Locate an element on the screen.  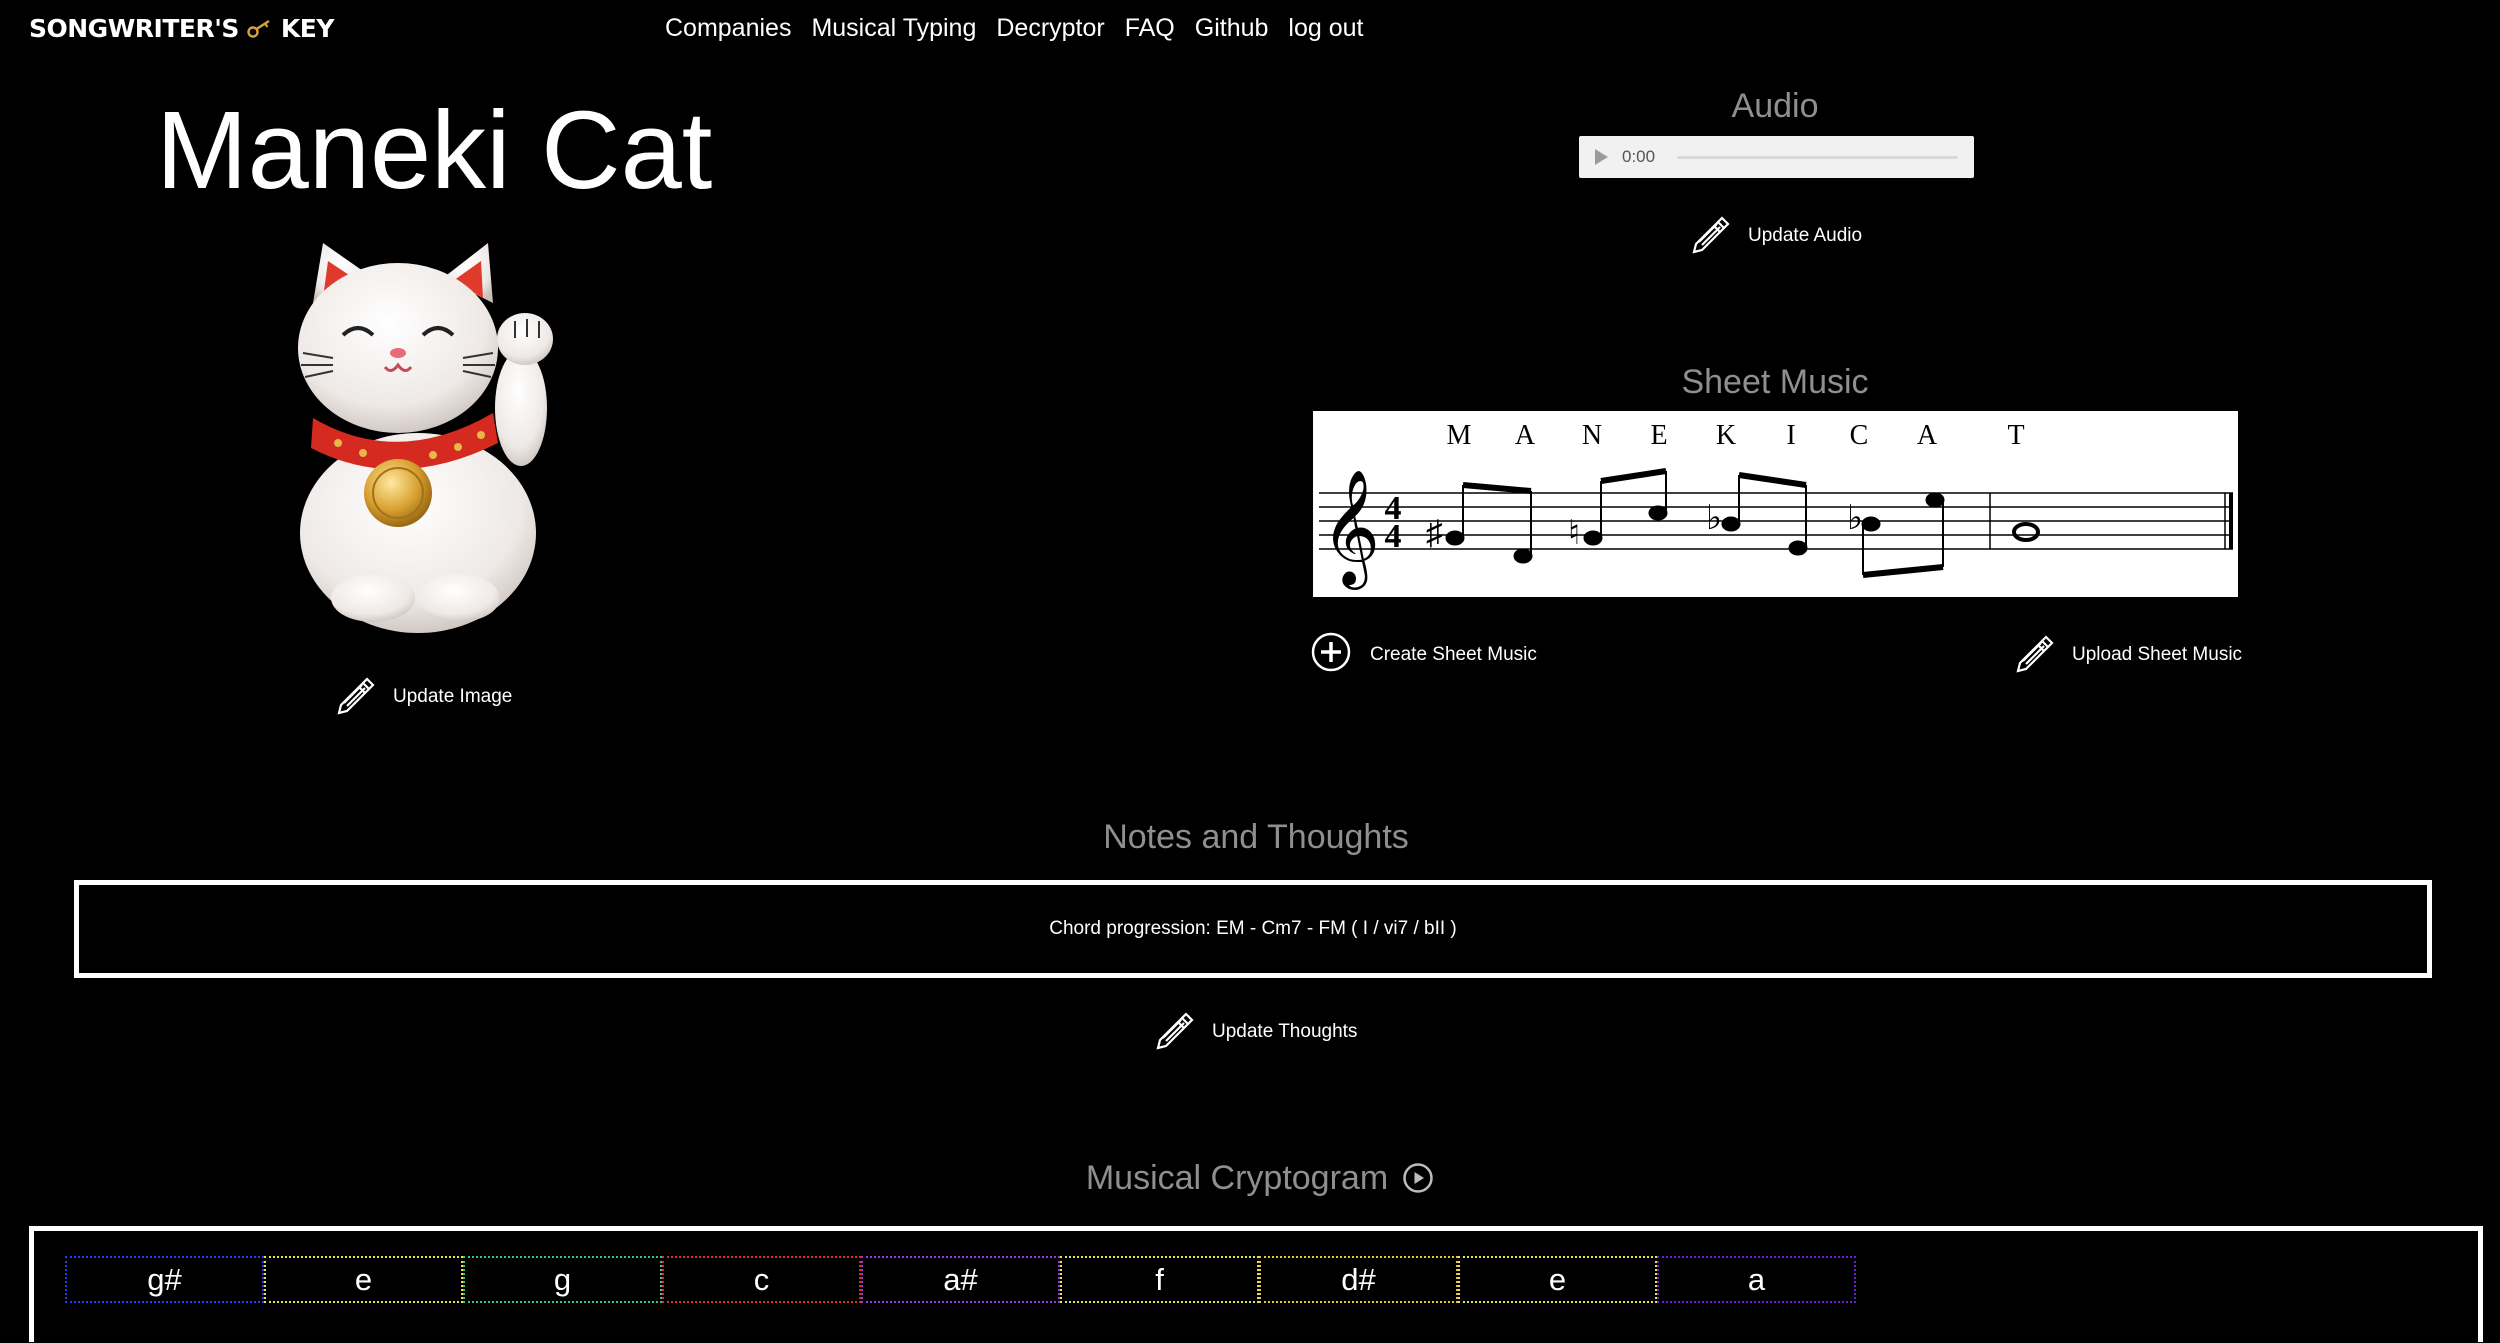
nav-github: Github is located at coordinates (1232, 28).